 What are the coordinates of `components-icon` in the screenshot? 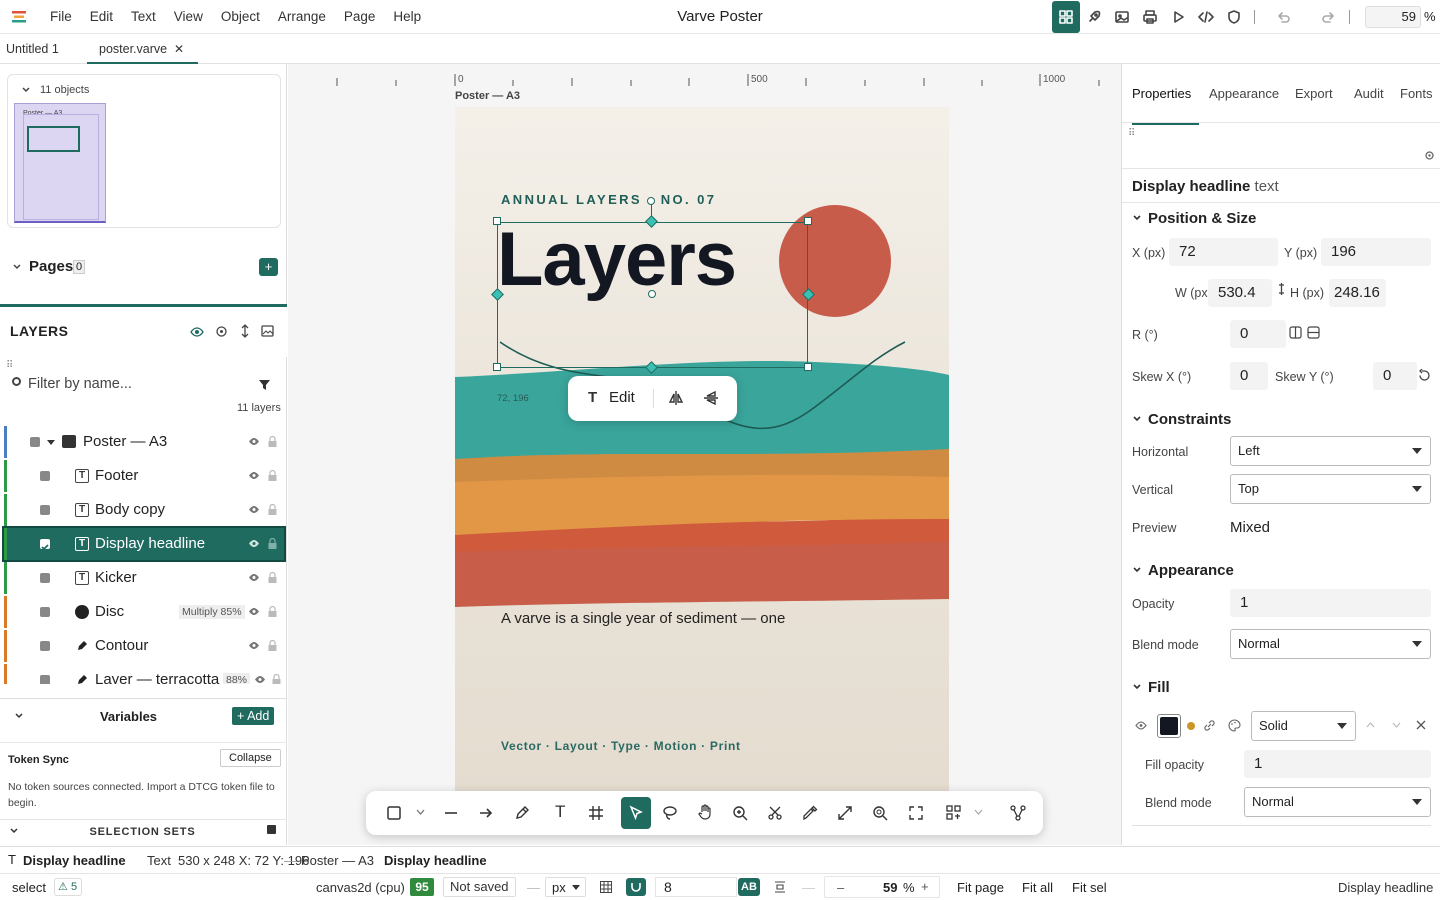 It's located at (954, 813).